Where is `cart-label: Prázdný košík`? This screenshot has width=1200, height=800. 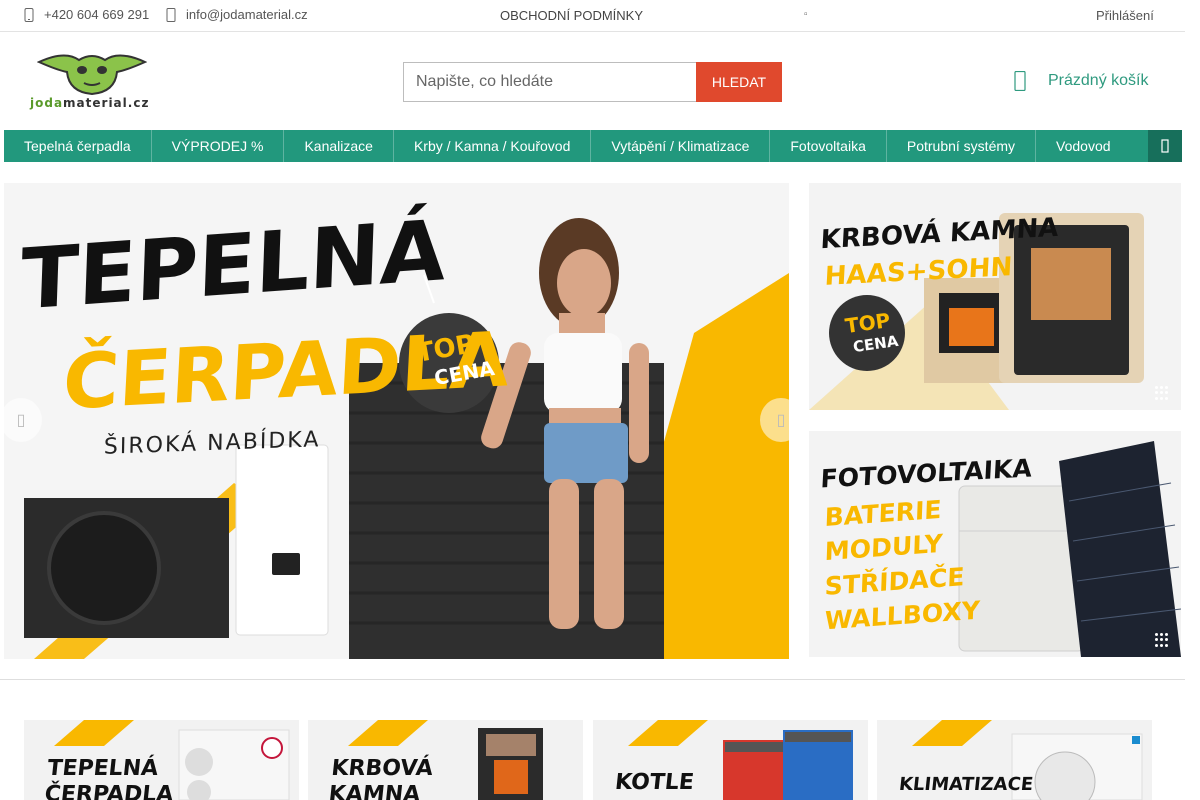
cart-label: Prázdný košík is located at coordinates (1098, 81).